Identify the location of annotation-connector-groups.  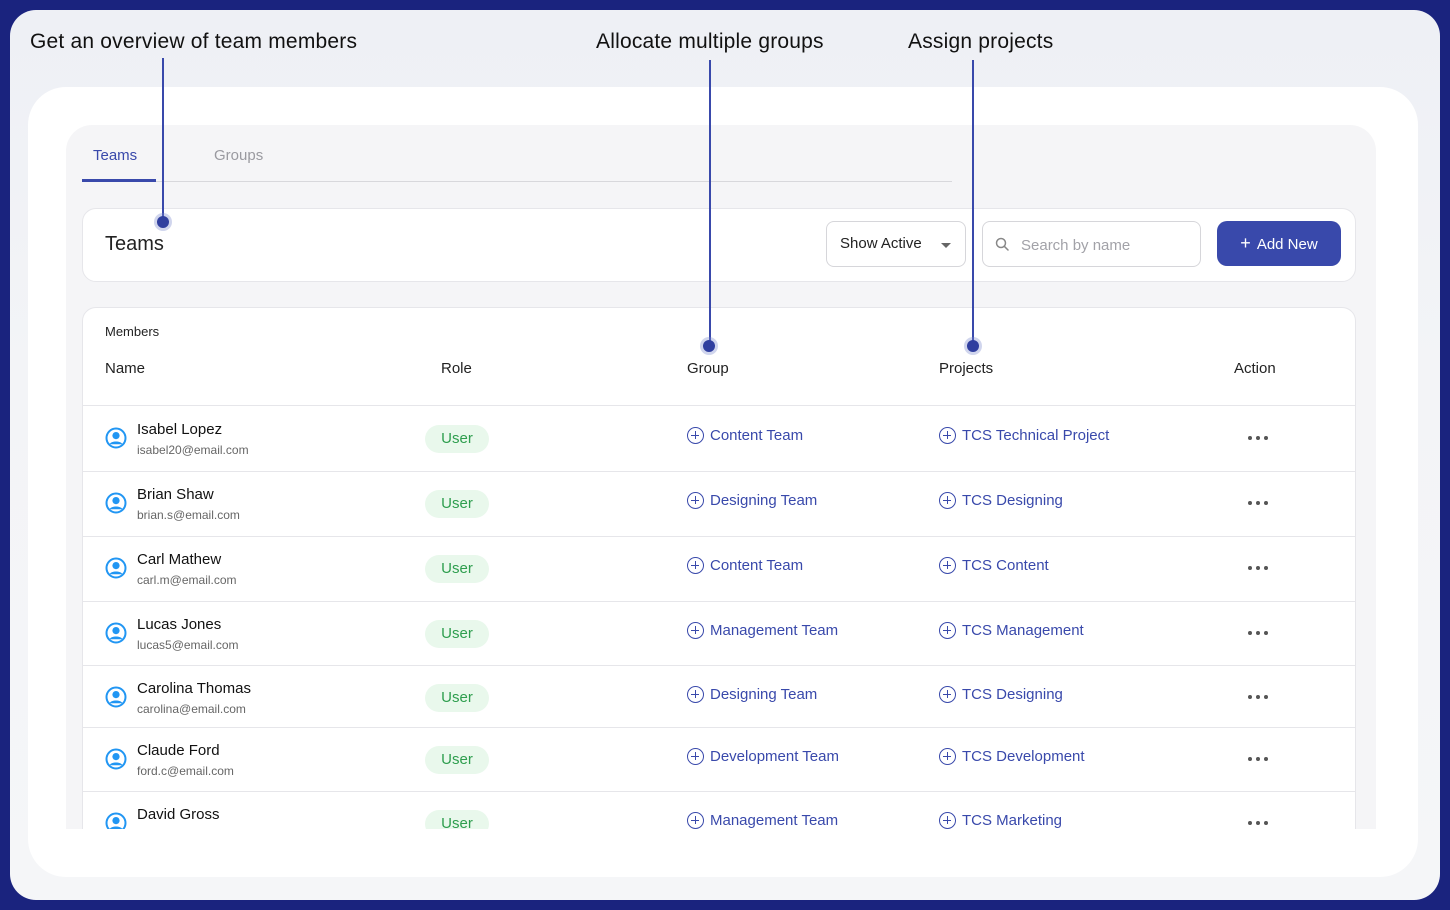
(710, 202).